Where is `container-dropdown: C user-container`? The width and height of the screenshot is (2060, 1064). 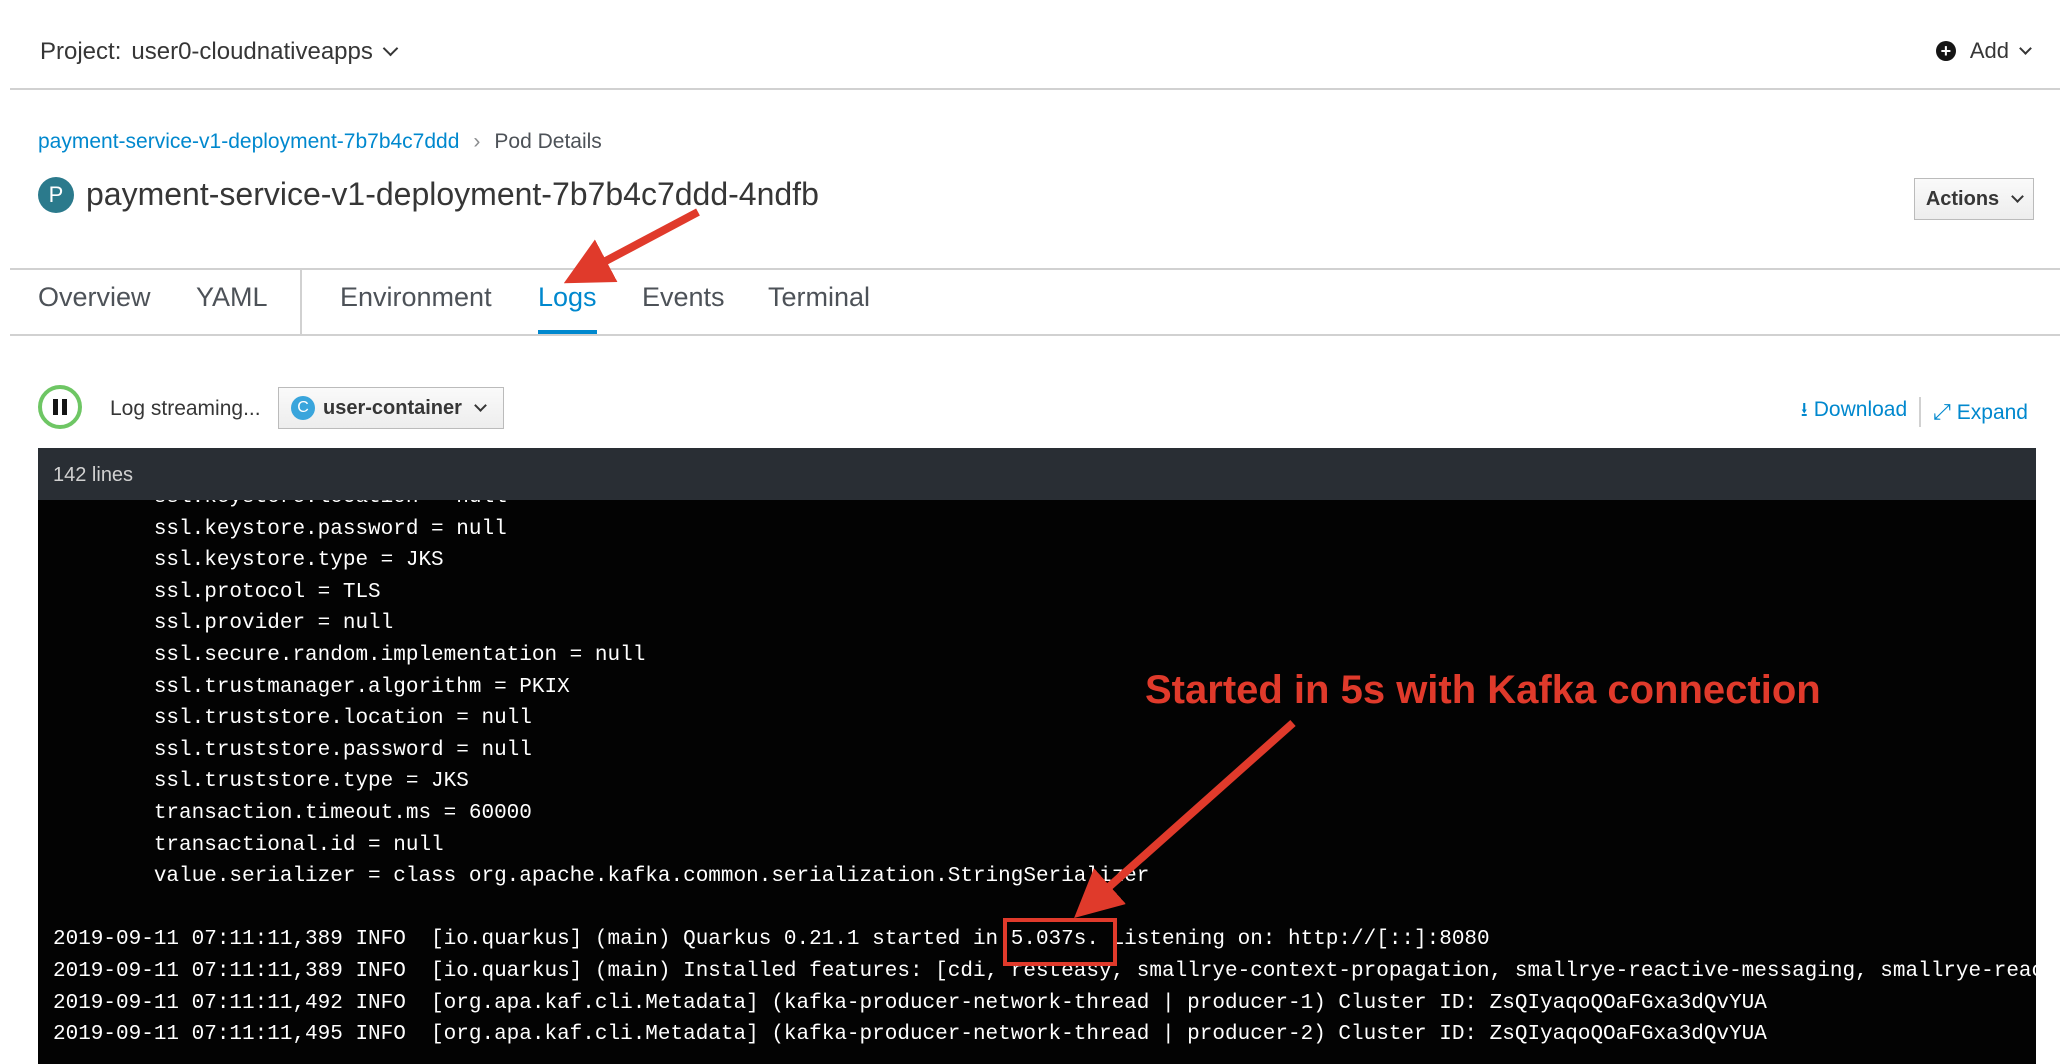 container-dropdown: C user-container is located at coordinates (391, 408).